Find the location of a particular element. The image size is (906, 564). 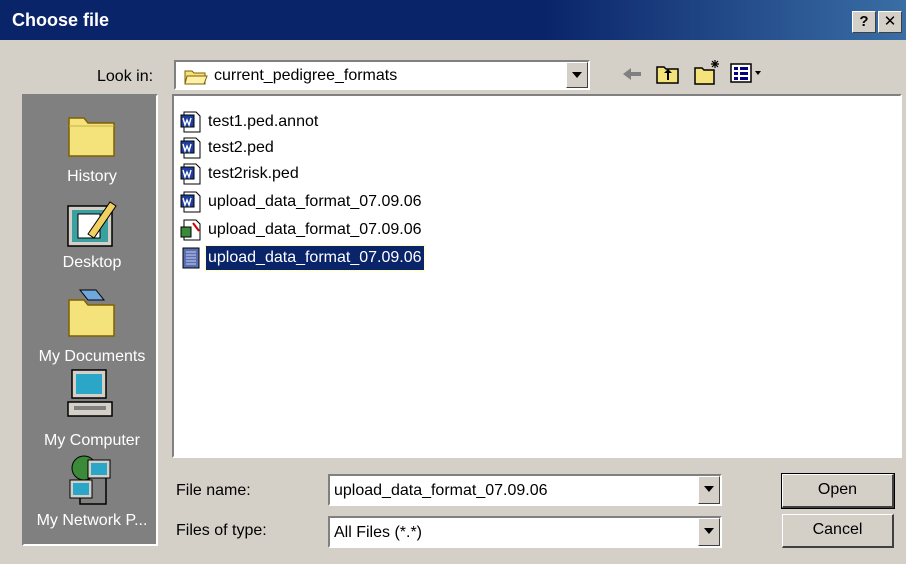

folder-open-icon is located at coordinates (196, 79).